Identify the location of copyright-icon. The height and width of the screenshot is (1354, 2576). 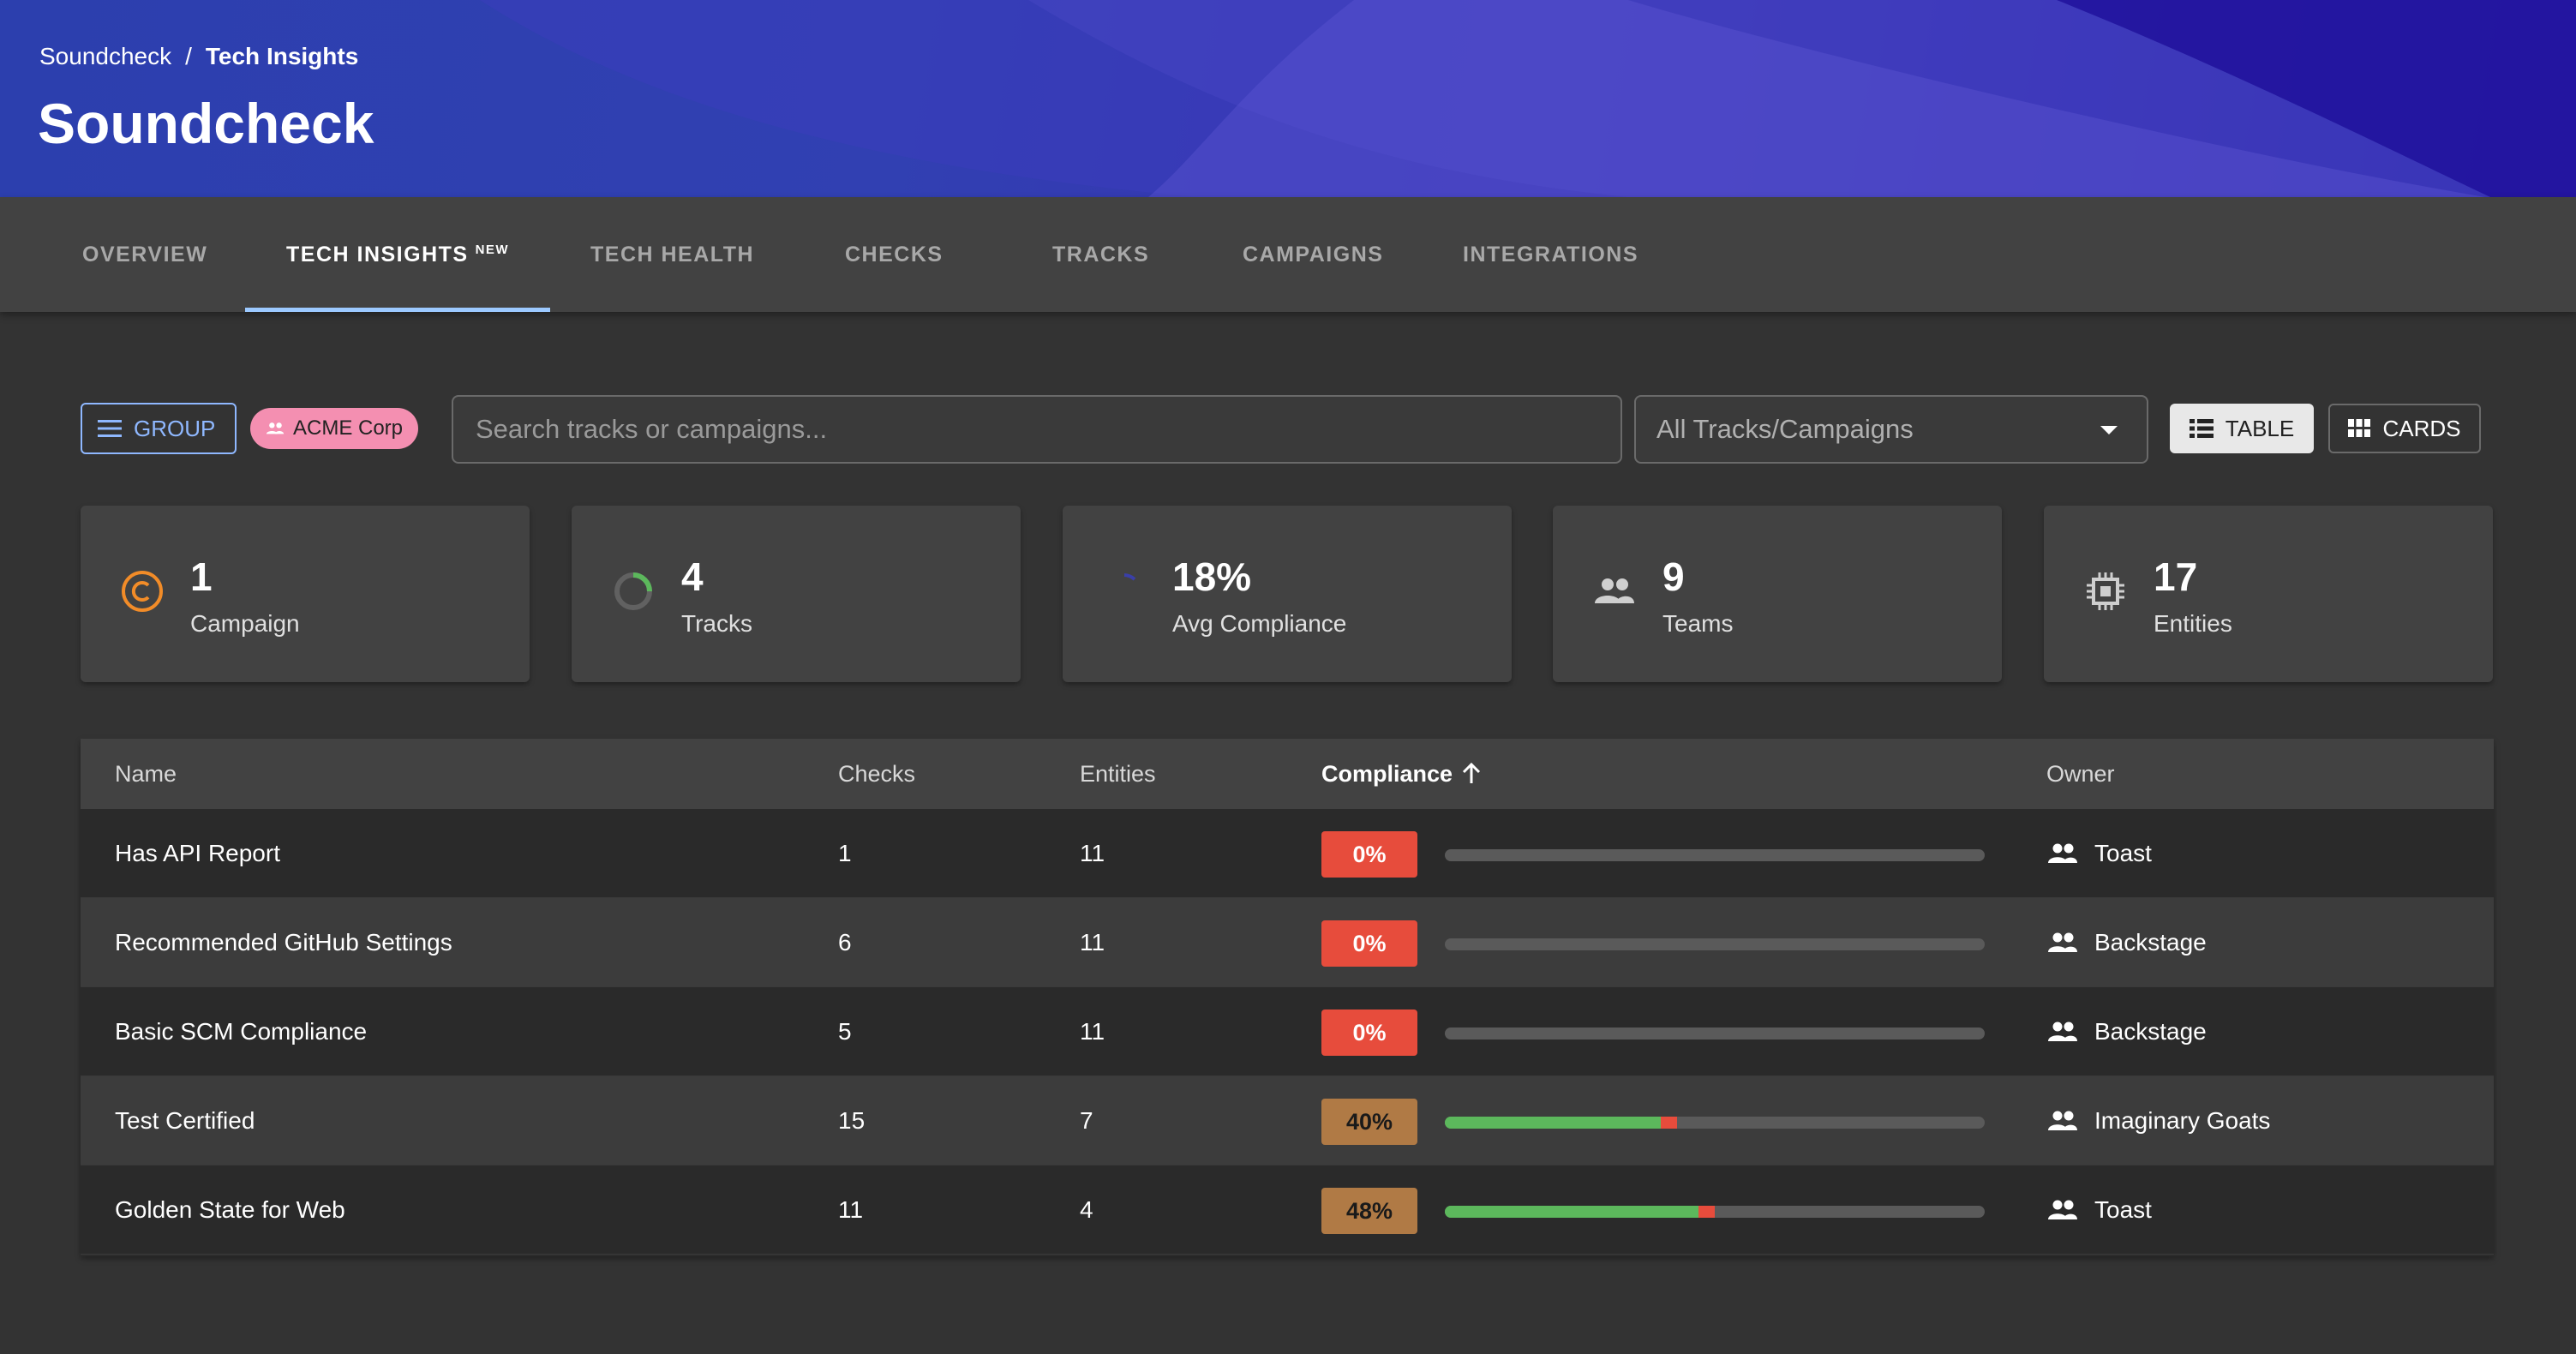
(142, 591).